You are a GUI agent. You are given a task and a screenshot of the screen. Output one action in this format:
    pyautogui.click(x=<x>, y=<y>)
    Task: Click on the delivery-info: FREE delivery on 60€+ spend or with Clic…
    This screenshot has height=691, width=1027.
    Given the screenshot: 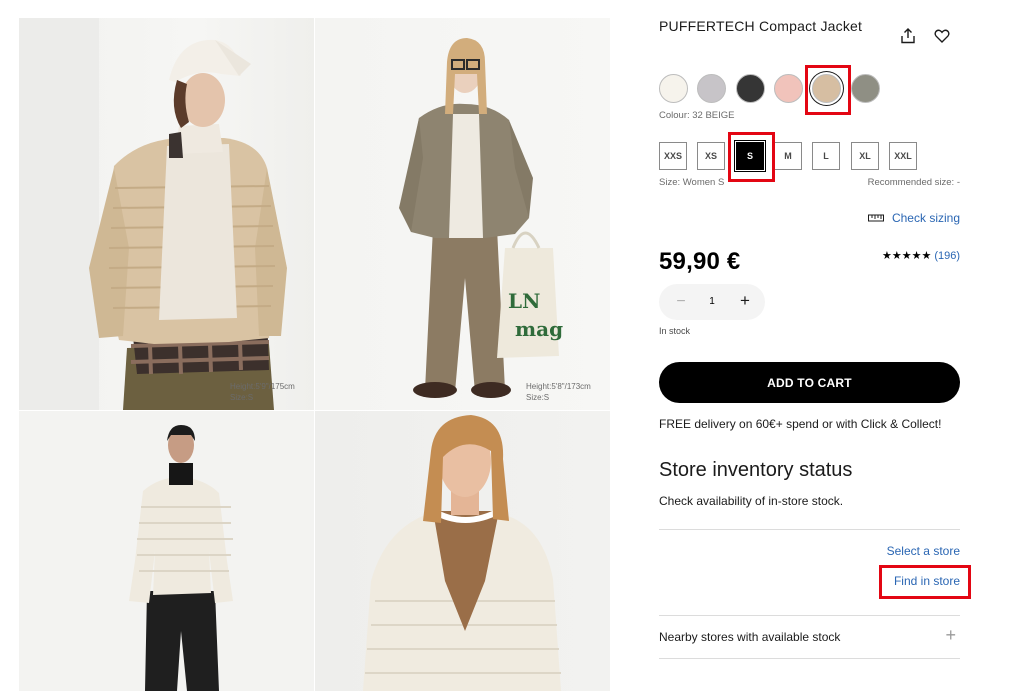 What is the action you would take?
    pyautogui.click(x=800, y=424)
    